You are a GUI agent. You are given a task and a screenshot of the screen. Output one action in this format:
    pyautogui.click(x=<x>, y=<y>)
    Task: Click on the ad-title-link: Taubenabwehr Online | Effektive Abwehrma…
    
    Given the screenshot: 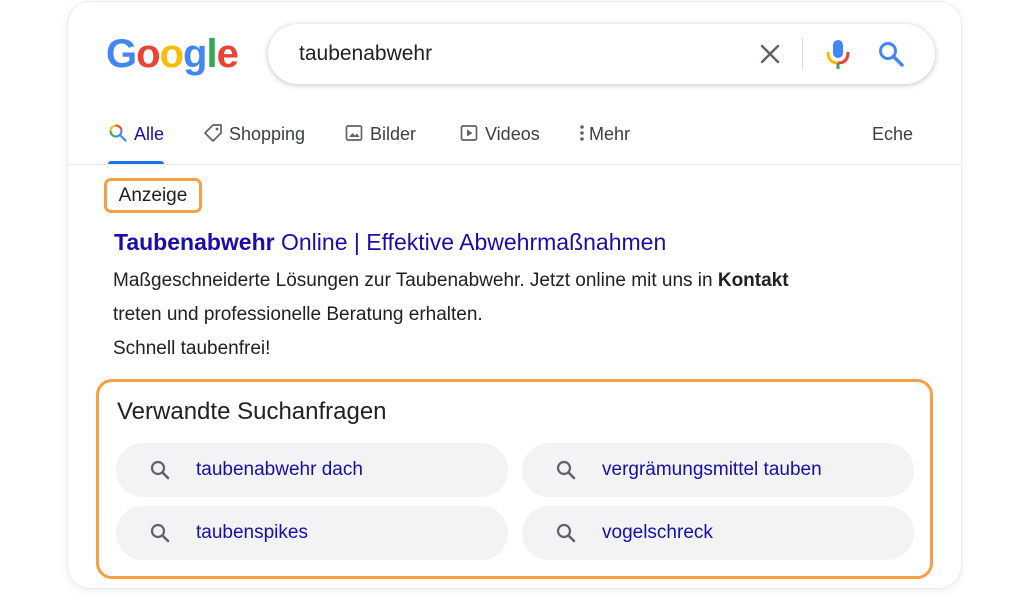 What is the action you would take?
    pyautogui.click(x=390, y=242)
    